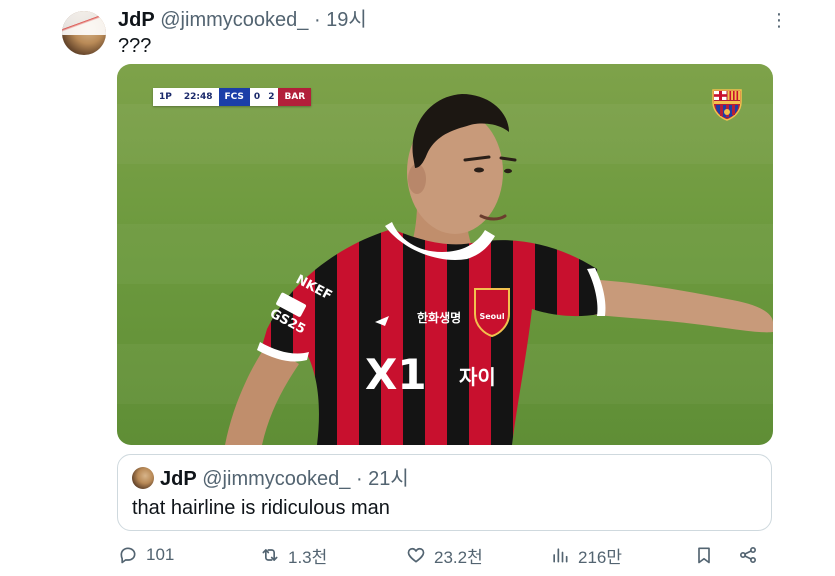  Describe the element at coordinates (270, 555) in the screenshot. I see `repost-icon` at that location.